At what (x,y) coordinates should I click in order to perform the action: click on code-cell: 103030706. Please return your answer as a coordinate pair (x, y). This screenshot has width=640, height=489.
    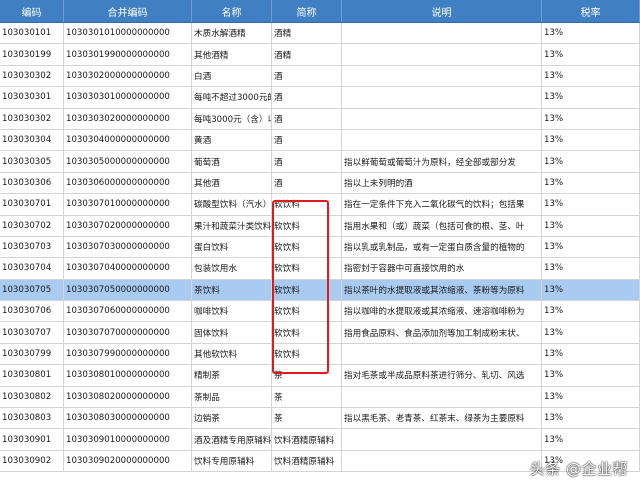
    Looking at the image, I should click on (32, 311).